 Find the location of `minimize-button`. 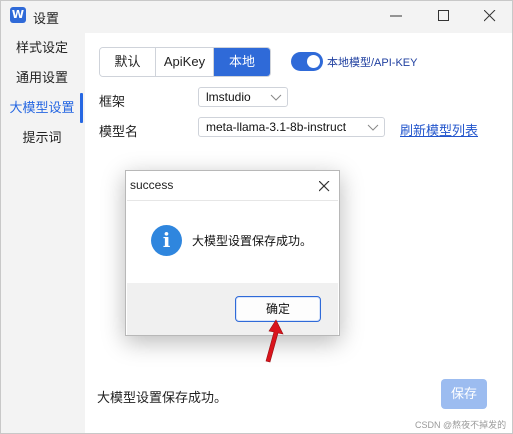

minimize-button is located at coordinates (396, 16).